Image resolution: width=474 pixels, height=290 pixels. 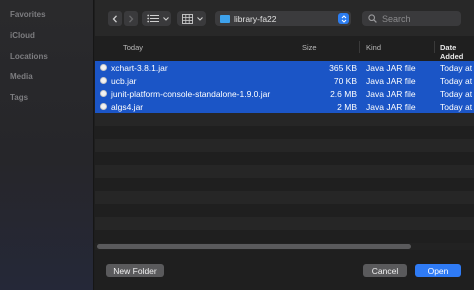 I want to click on grid-view-button, so click(x=191, y=18).